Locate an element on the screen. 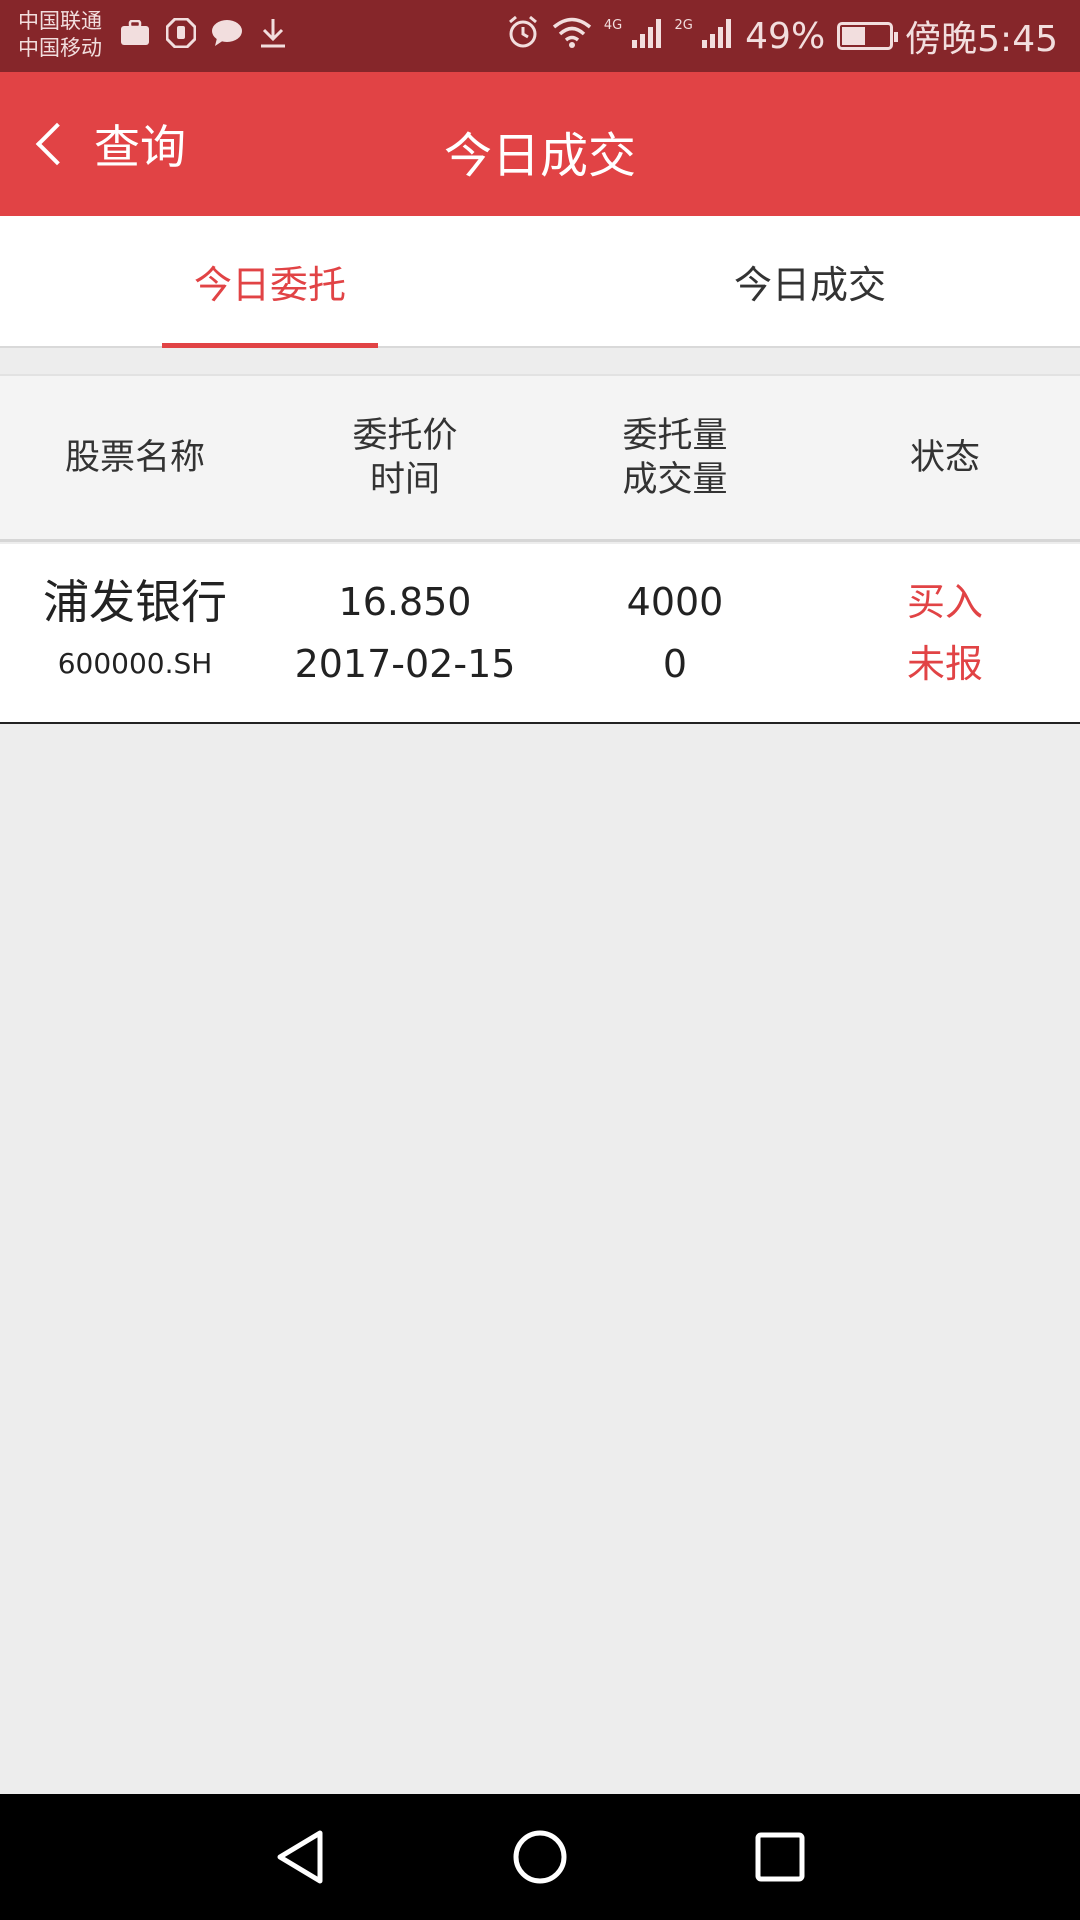  column-header-label: 状态 is located at coordinates (944, 457).